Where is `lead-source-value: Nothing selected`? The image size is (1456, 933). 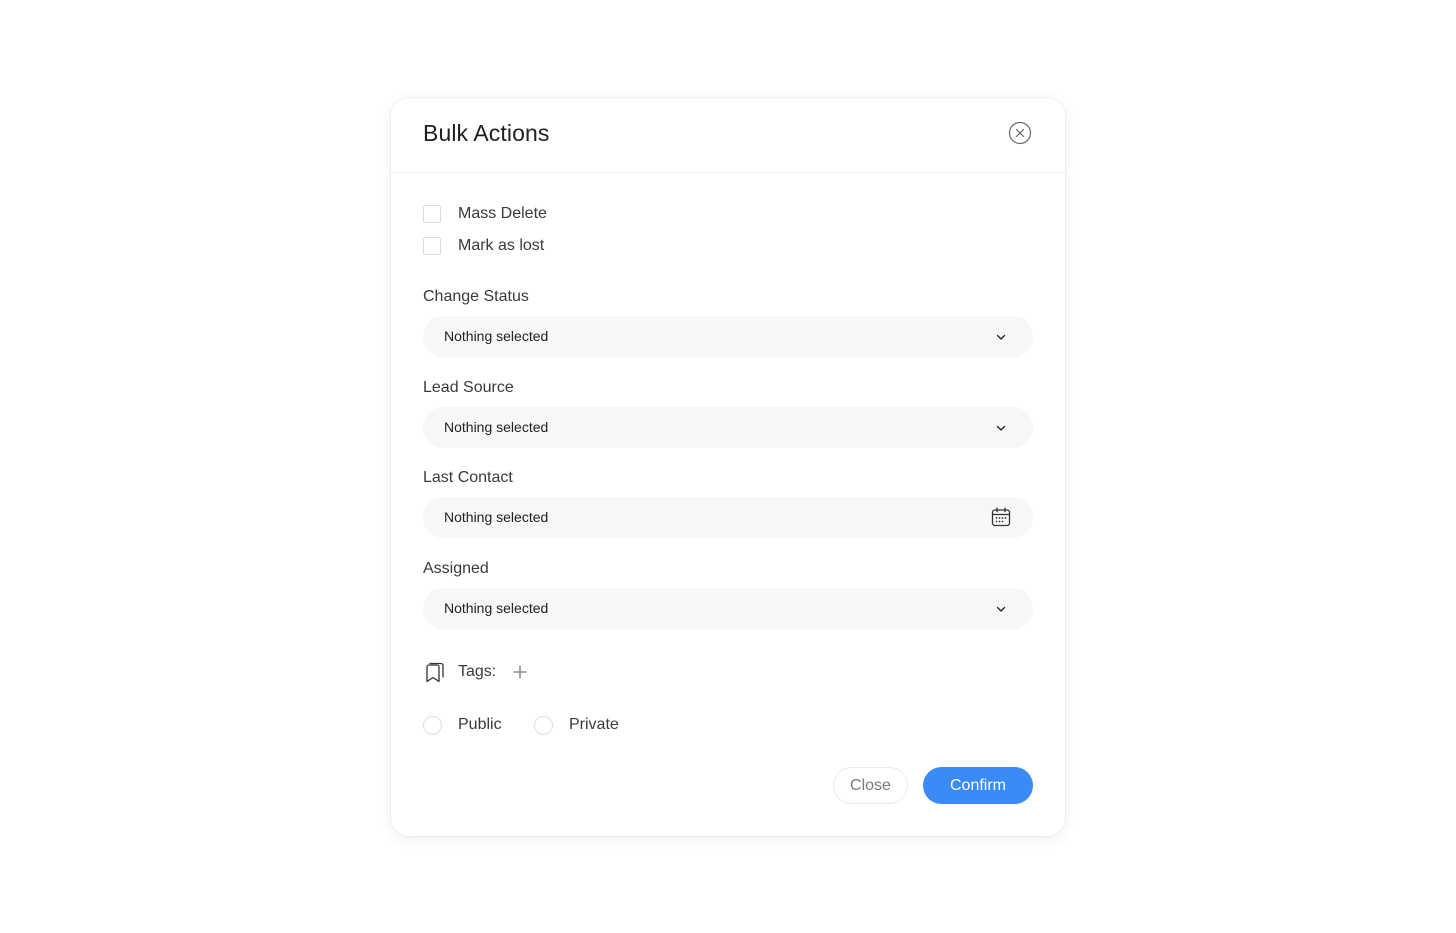 lead-source-value: Nothing selected is located at coordinates (496, 427).